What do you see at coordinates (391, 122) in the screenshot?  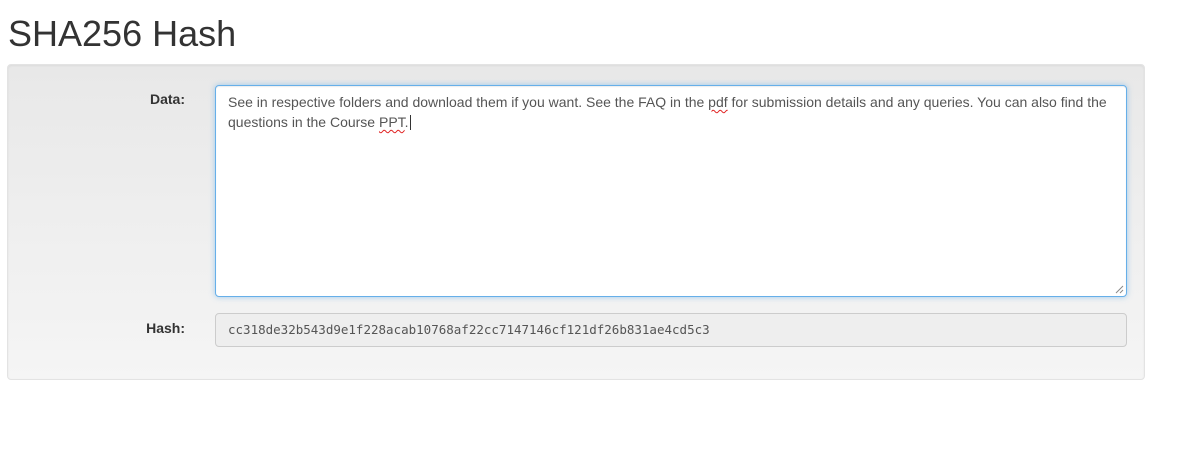 I see `spellcheck-word-ppt: PPT` at bounding box center [391, 122].